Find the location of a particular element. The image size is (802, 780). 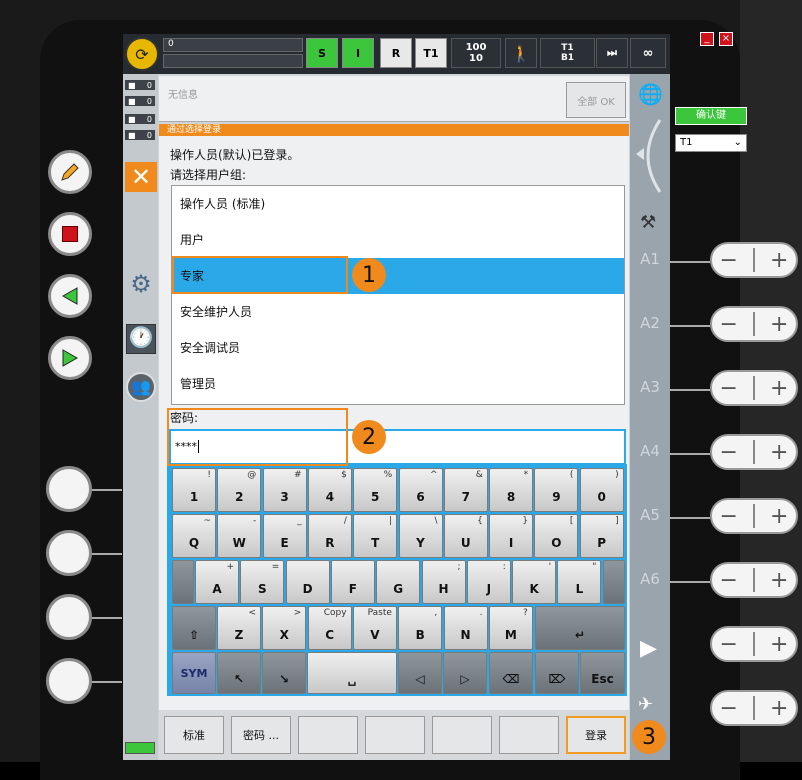

key-h: H; is located at coordinates (443, 582).